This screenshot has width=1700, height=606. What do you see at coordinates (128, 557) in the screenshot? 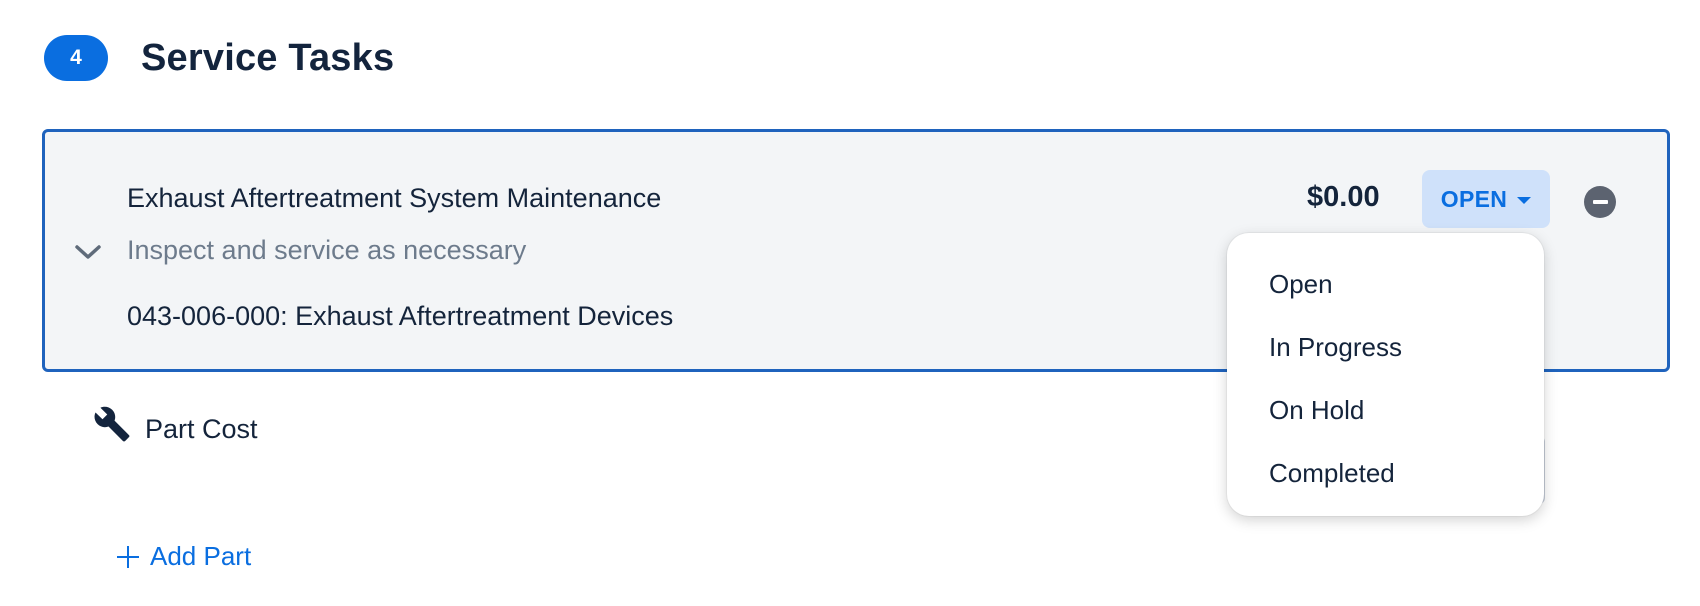
I see `plus-icon` at bounding box center [128, 557].